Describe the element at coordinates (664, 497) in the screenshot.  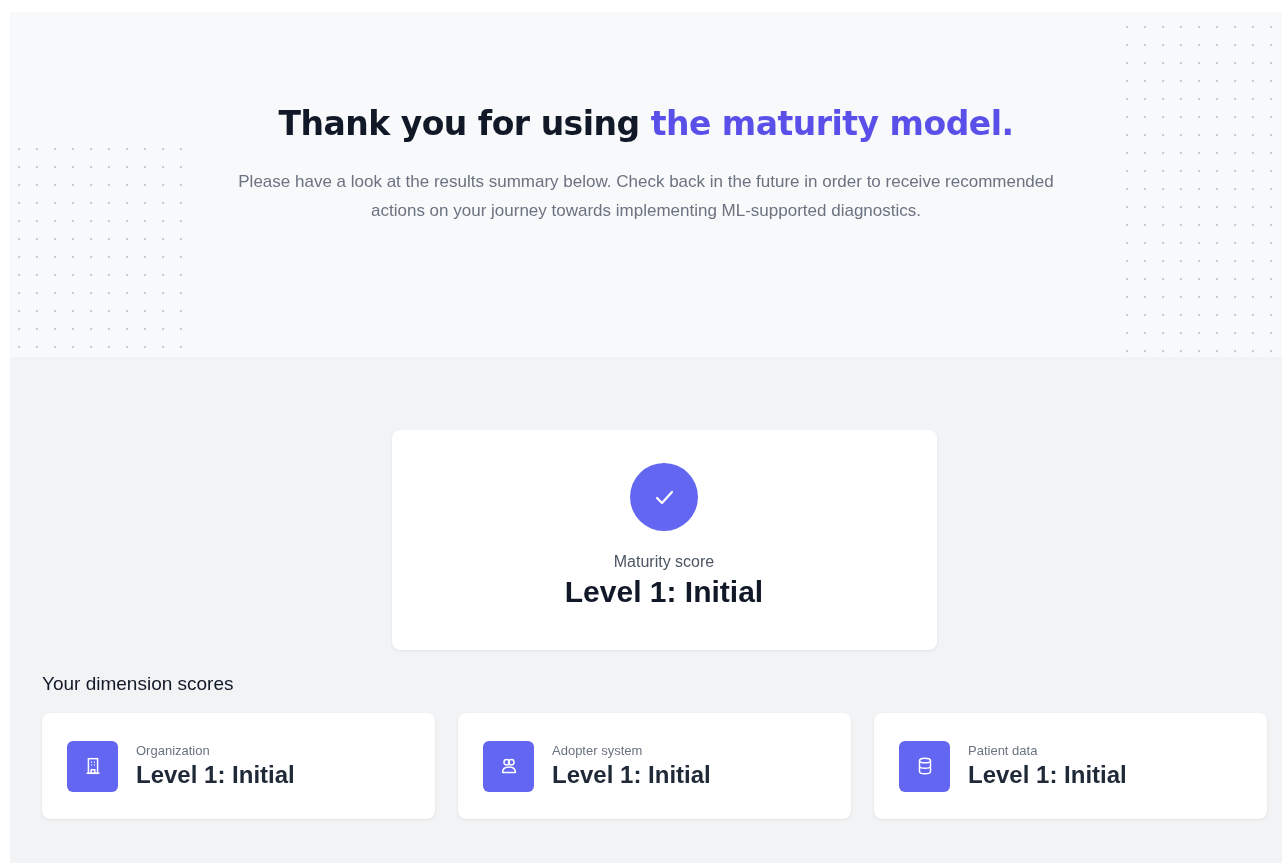
I see `checkmark-icon` at that location.